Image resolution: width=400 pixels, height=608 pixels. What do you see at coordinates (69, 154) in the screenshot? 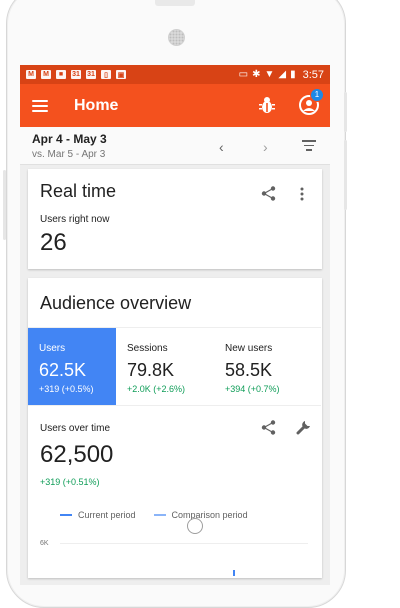
I see `comparison-range: vs. Mar 5 - Apr 3` at bounding box center [69, 154].